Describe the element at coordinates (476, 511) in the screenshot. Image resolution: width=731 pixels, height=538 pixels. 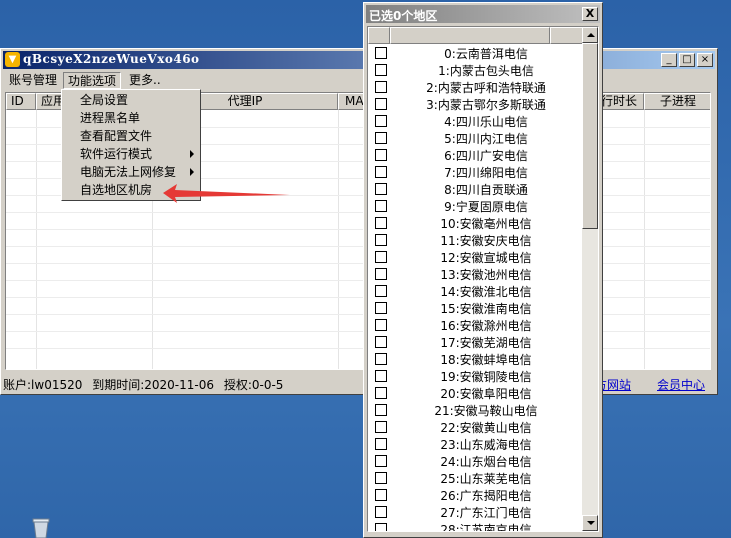
I see `region-row: 27:广东江门电信` at that location.